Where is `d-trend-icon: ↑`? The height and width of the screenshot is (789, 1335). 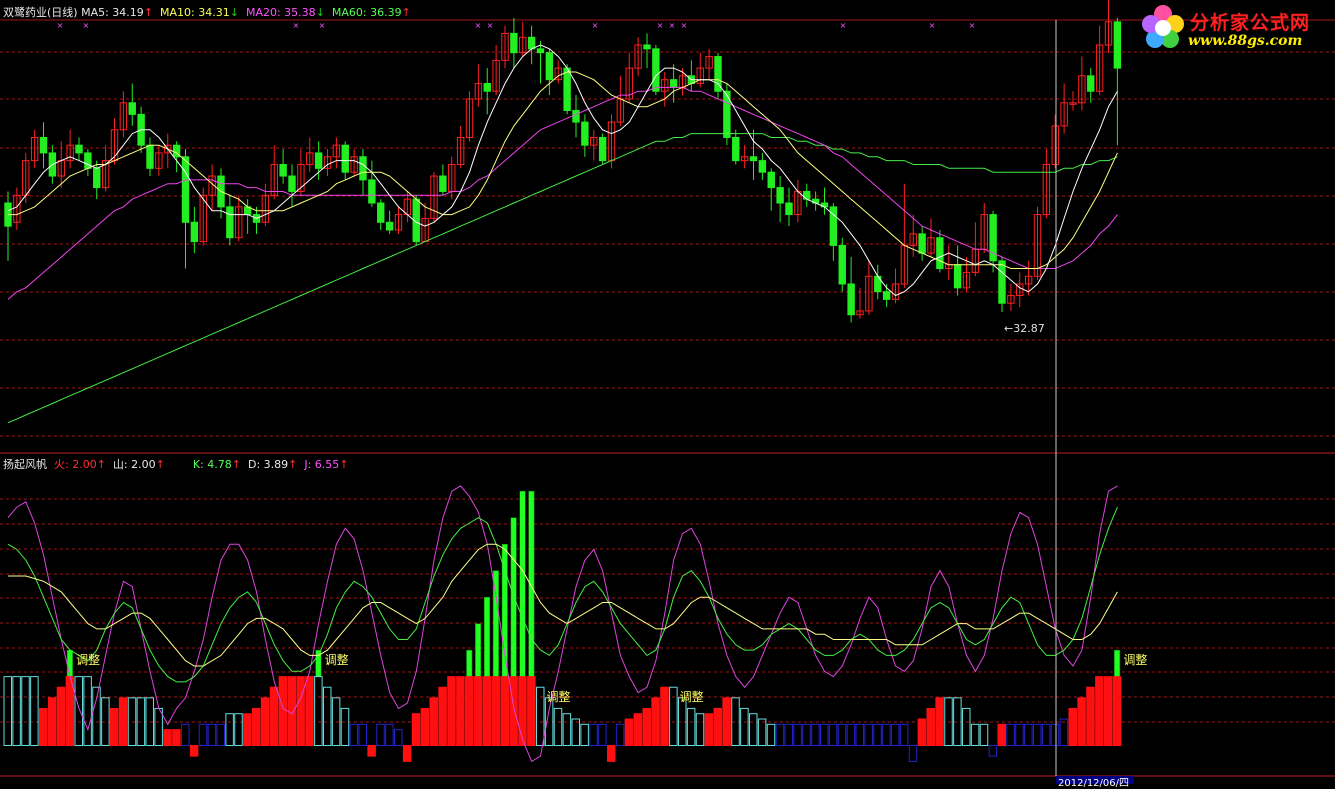 d-trend-icon: ↑ is located at coordinates (293, 464).